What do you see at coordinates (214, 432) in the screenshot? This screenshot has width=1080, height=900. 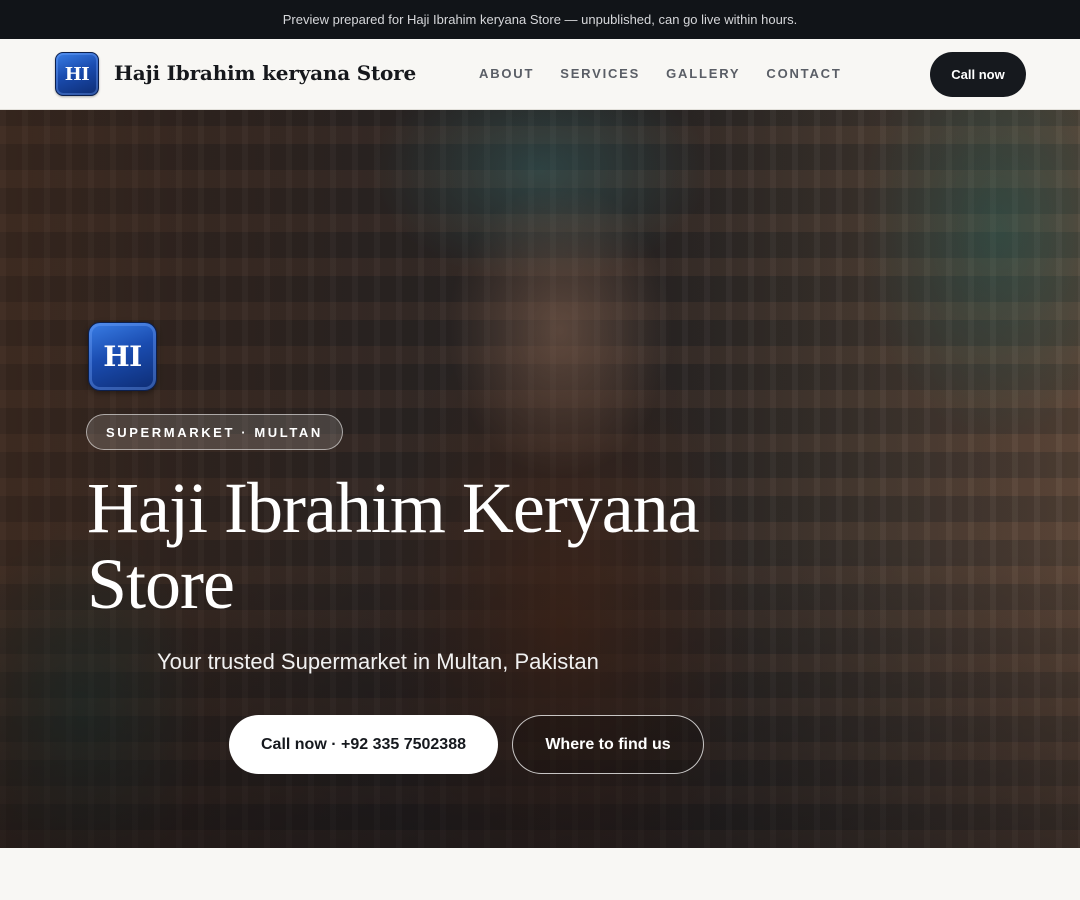 I see `category-badge: SUPERMARKET · MULTAN` at bounding box center [214, 432].